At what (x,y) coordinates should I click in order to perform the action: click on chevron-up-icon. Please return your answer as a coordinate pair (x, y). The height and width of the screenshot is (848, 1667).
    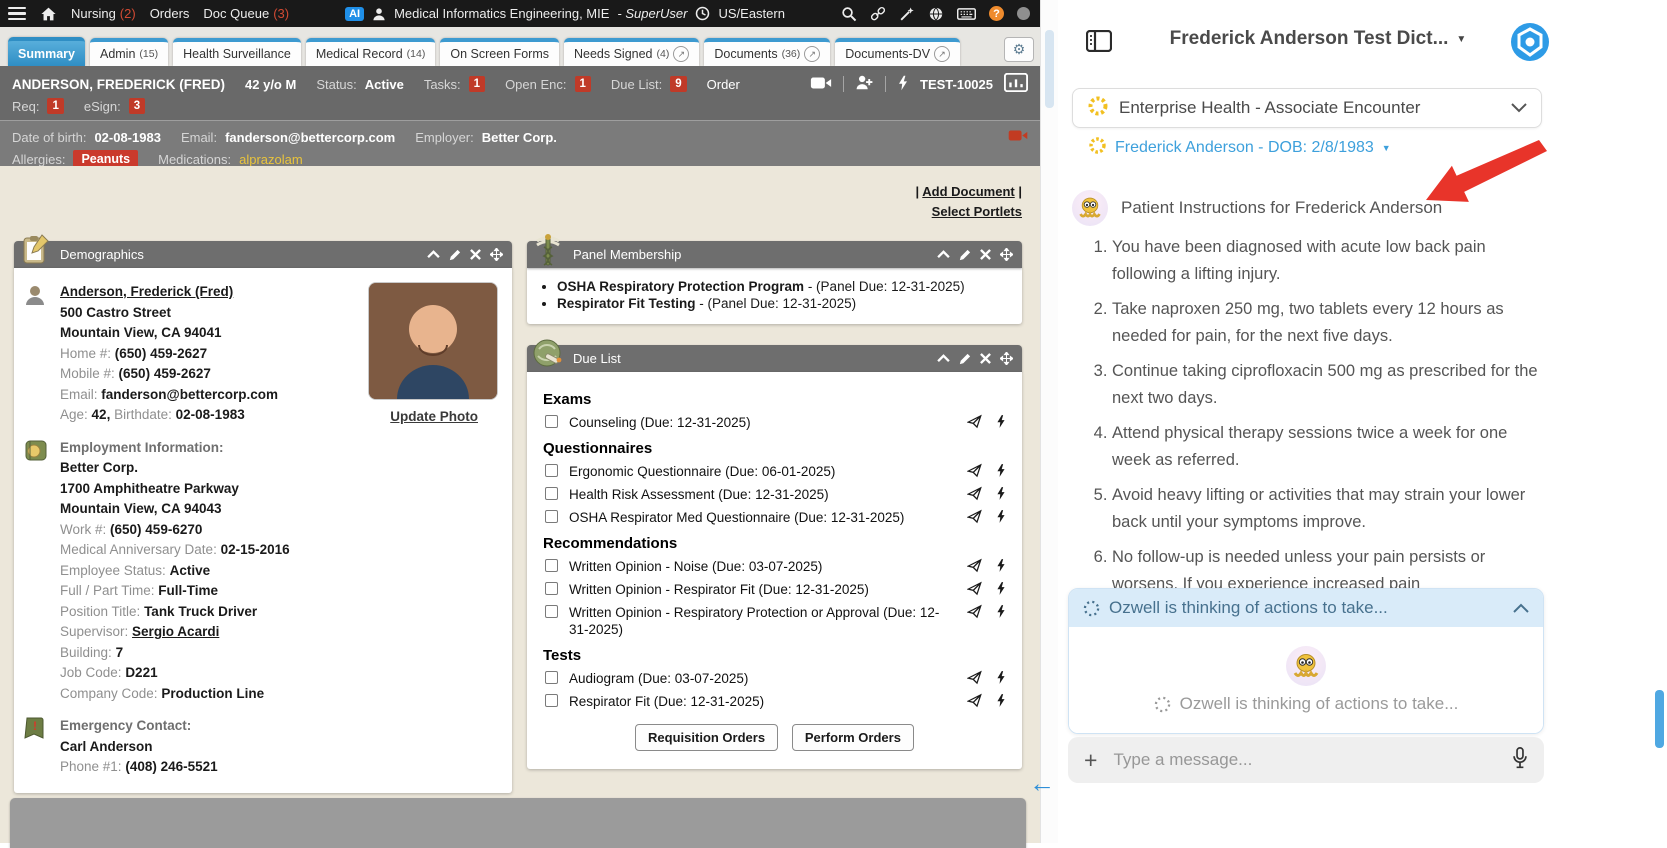
    Looking at the image, I should click on (1521, 608).